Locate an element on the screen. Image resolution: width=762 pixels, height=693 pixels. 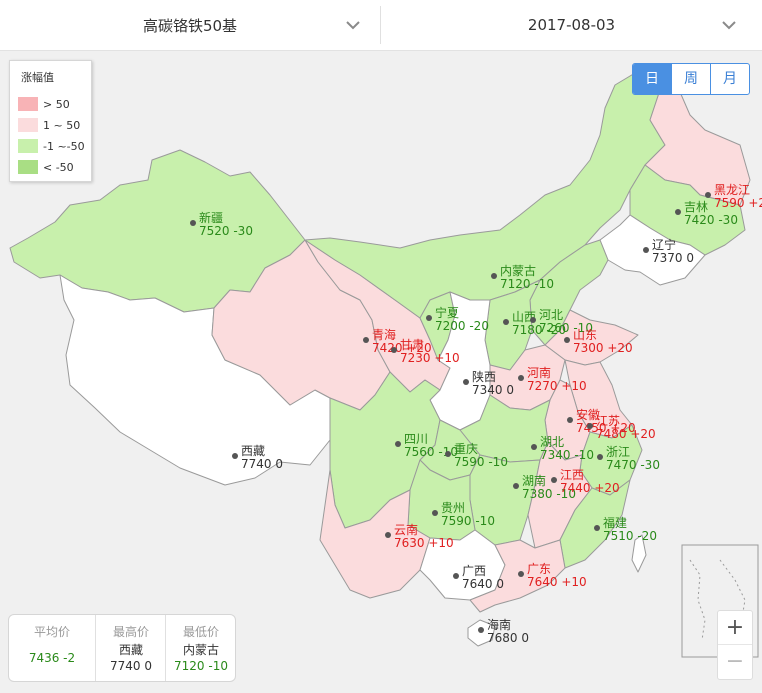
province-value: 7590 +20 is located at coordinates (738, 203).